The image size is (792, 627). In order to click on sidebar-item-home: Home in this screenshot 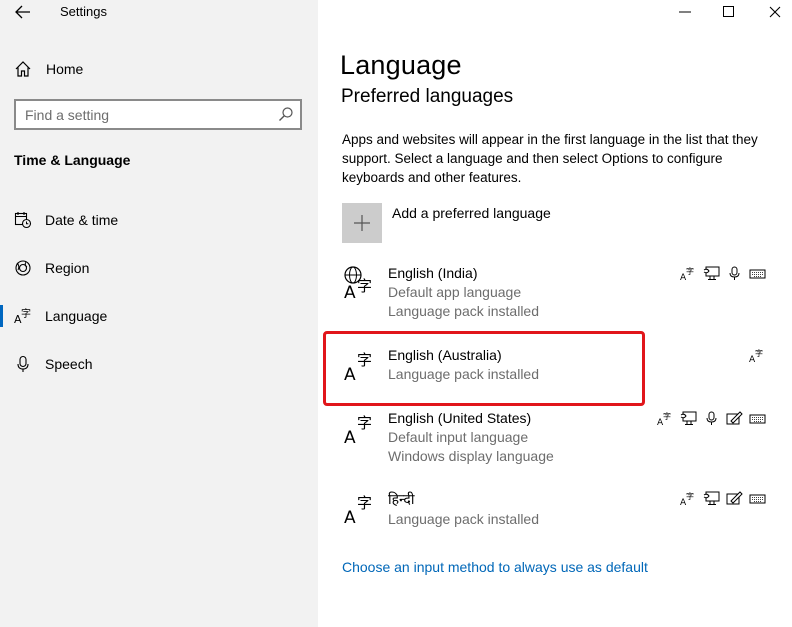, I will do `click(159, 69)`.